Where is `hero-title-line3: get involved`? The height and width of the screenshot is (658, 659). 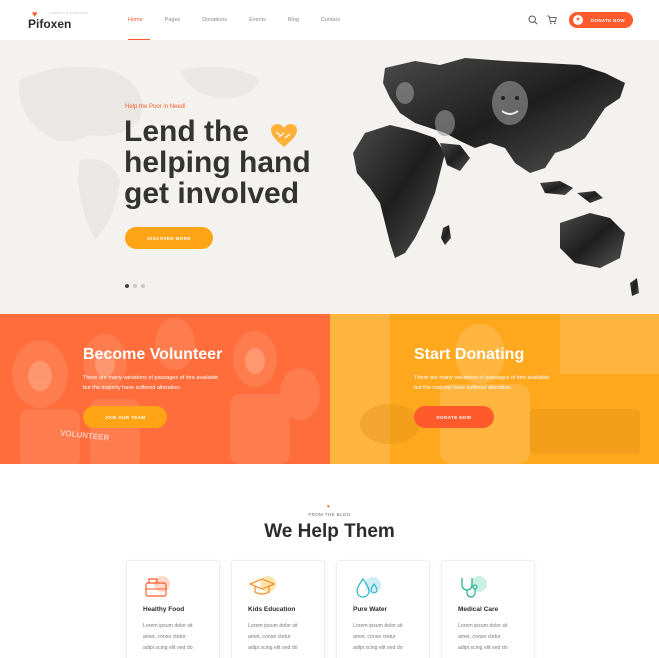
hero-title-line3: get involved is located at coordinates (212, 193).